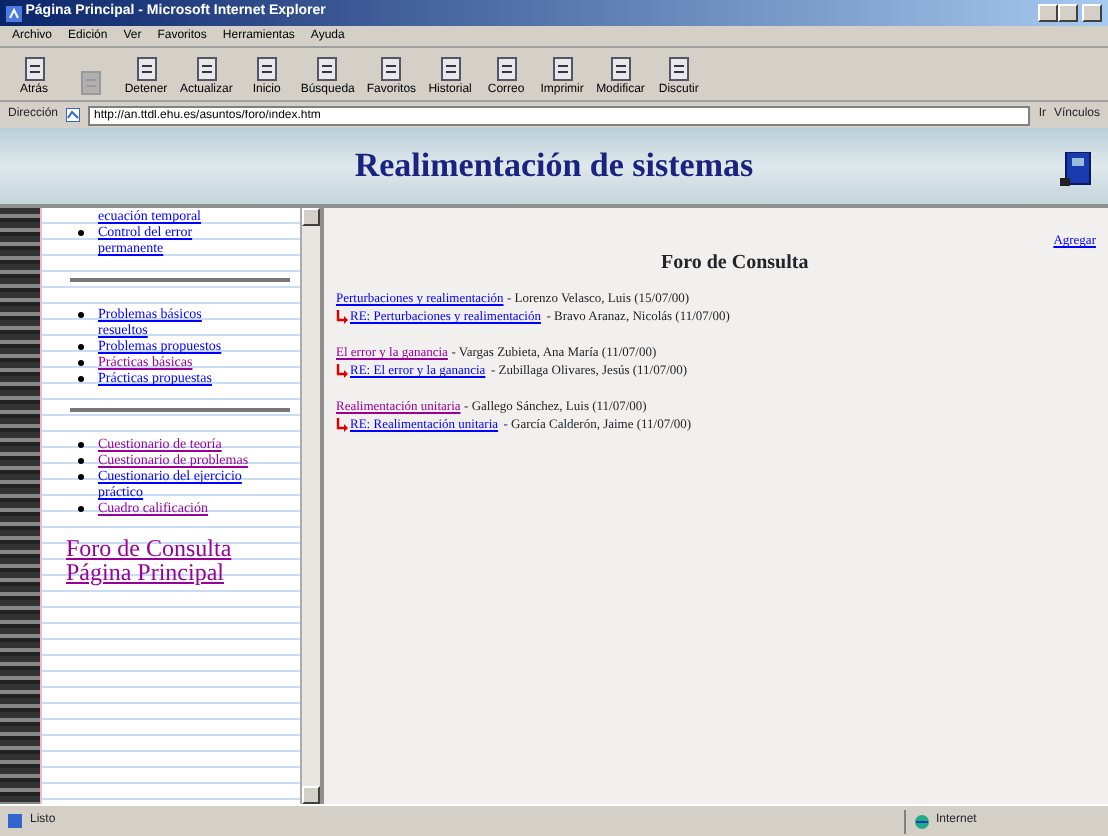 The image size is (1108, 836). Describe the element at coordinates (922, 821) in the screenshot. I see `globe-icon` at that location.